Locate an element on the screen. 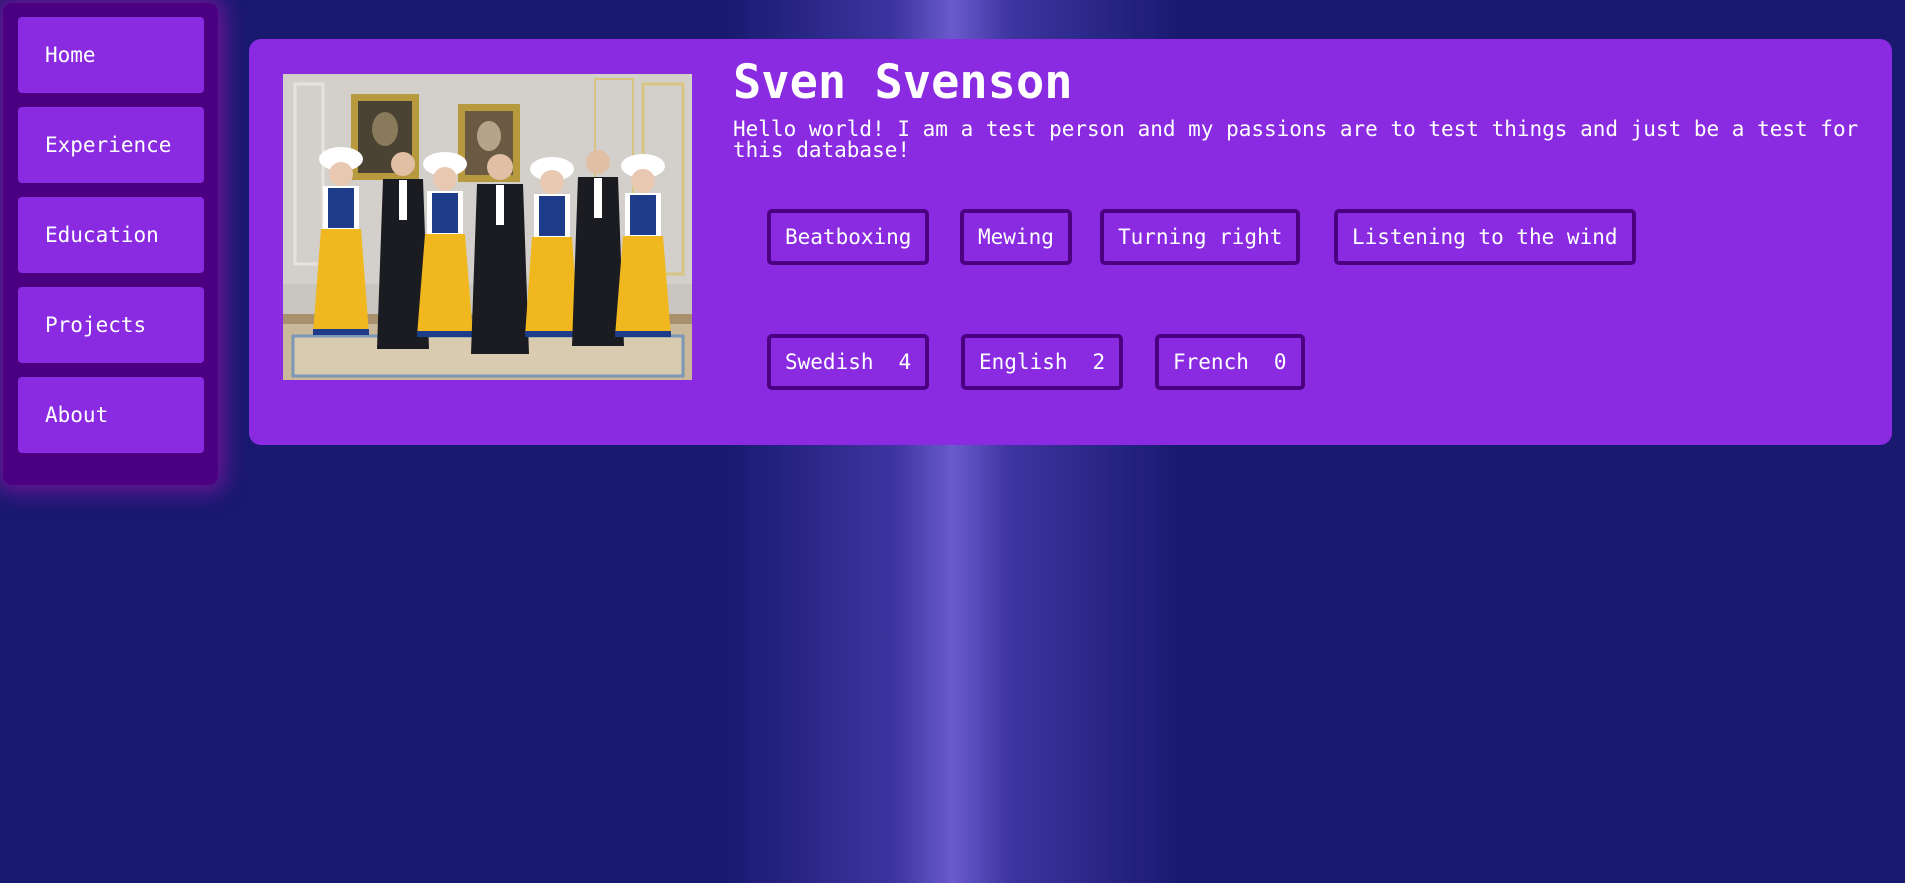 The height and width of the screenshot is (883, 1905). sidebar: Home Experience Education Projects About is located at coordinates (110, 244).